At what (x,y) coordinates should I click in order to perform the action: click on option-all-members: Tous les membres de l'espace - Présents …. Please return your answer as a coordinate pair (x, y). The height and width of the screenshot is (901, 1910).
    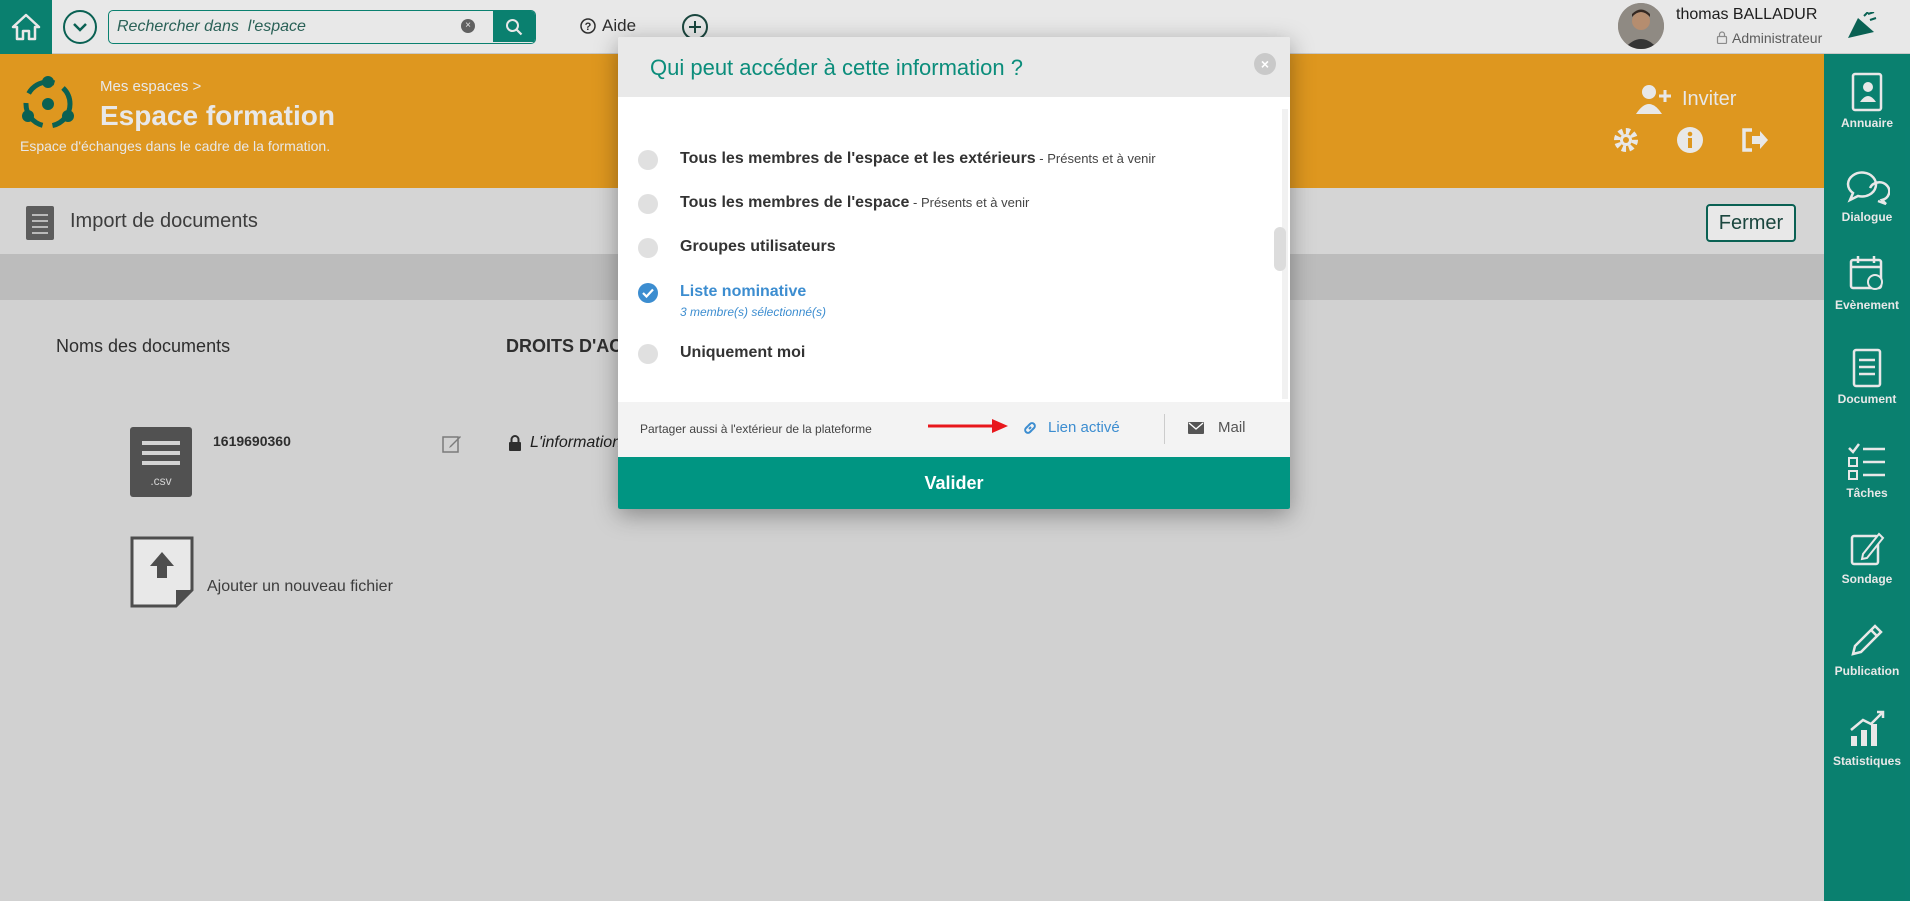
    Looking at the image, I should click on (833, 204).